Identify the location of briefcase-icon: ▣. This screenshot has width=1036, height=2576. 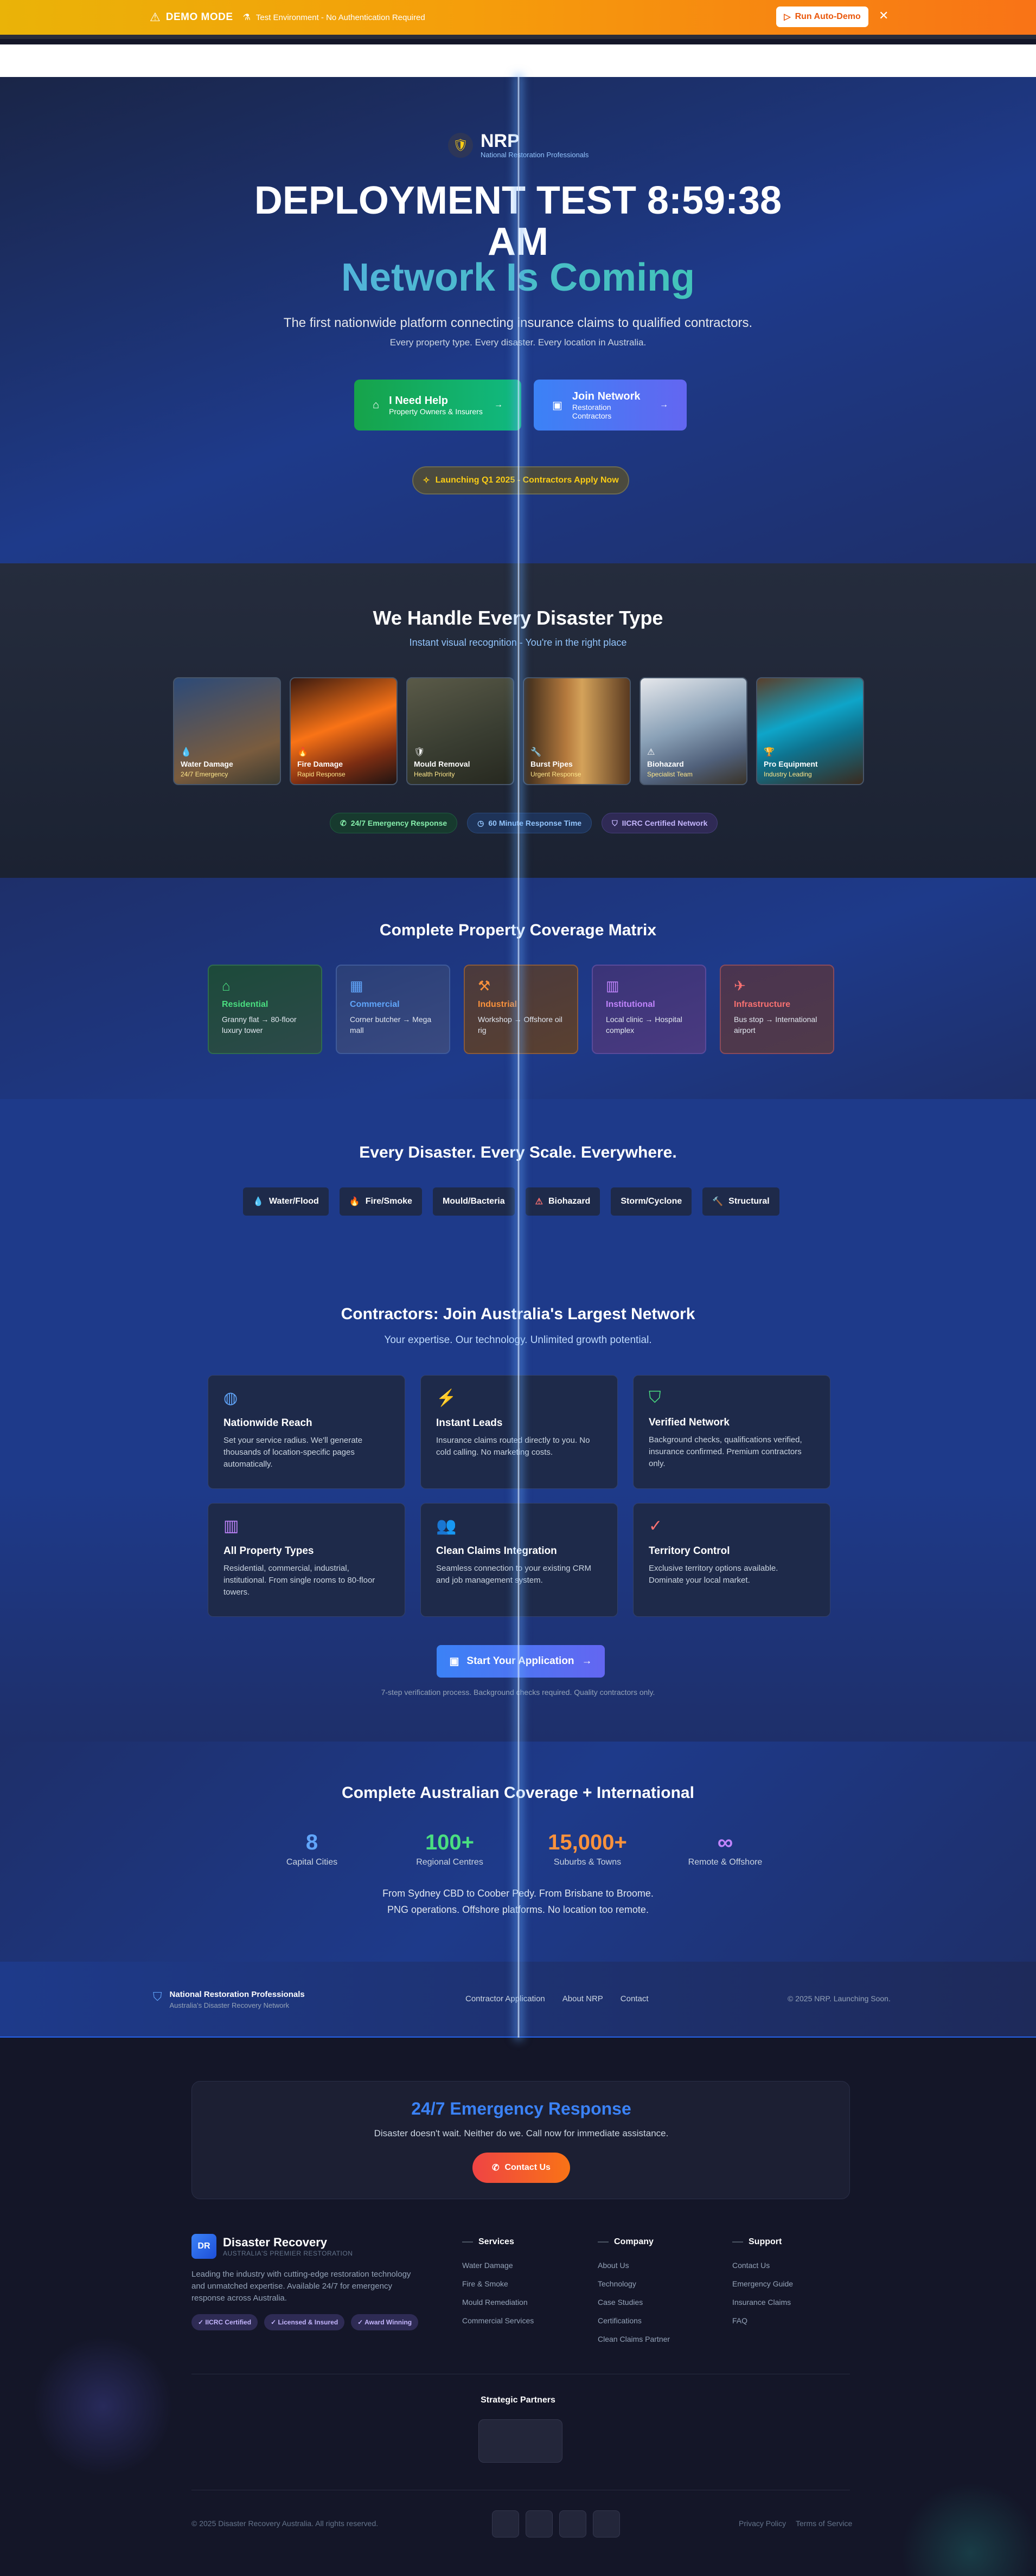
(557, 406).